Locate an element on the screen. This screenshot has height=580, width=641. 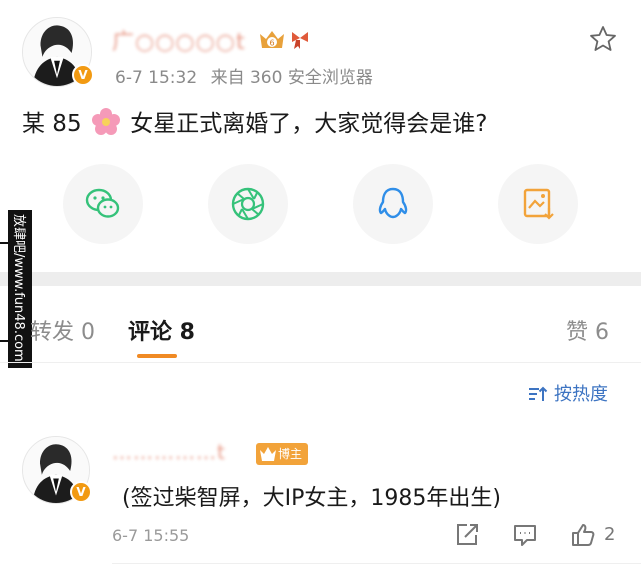
share-comment-icon is located at coordinates (467, 535).